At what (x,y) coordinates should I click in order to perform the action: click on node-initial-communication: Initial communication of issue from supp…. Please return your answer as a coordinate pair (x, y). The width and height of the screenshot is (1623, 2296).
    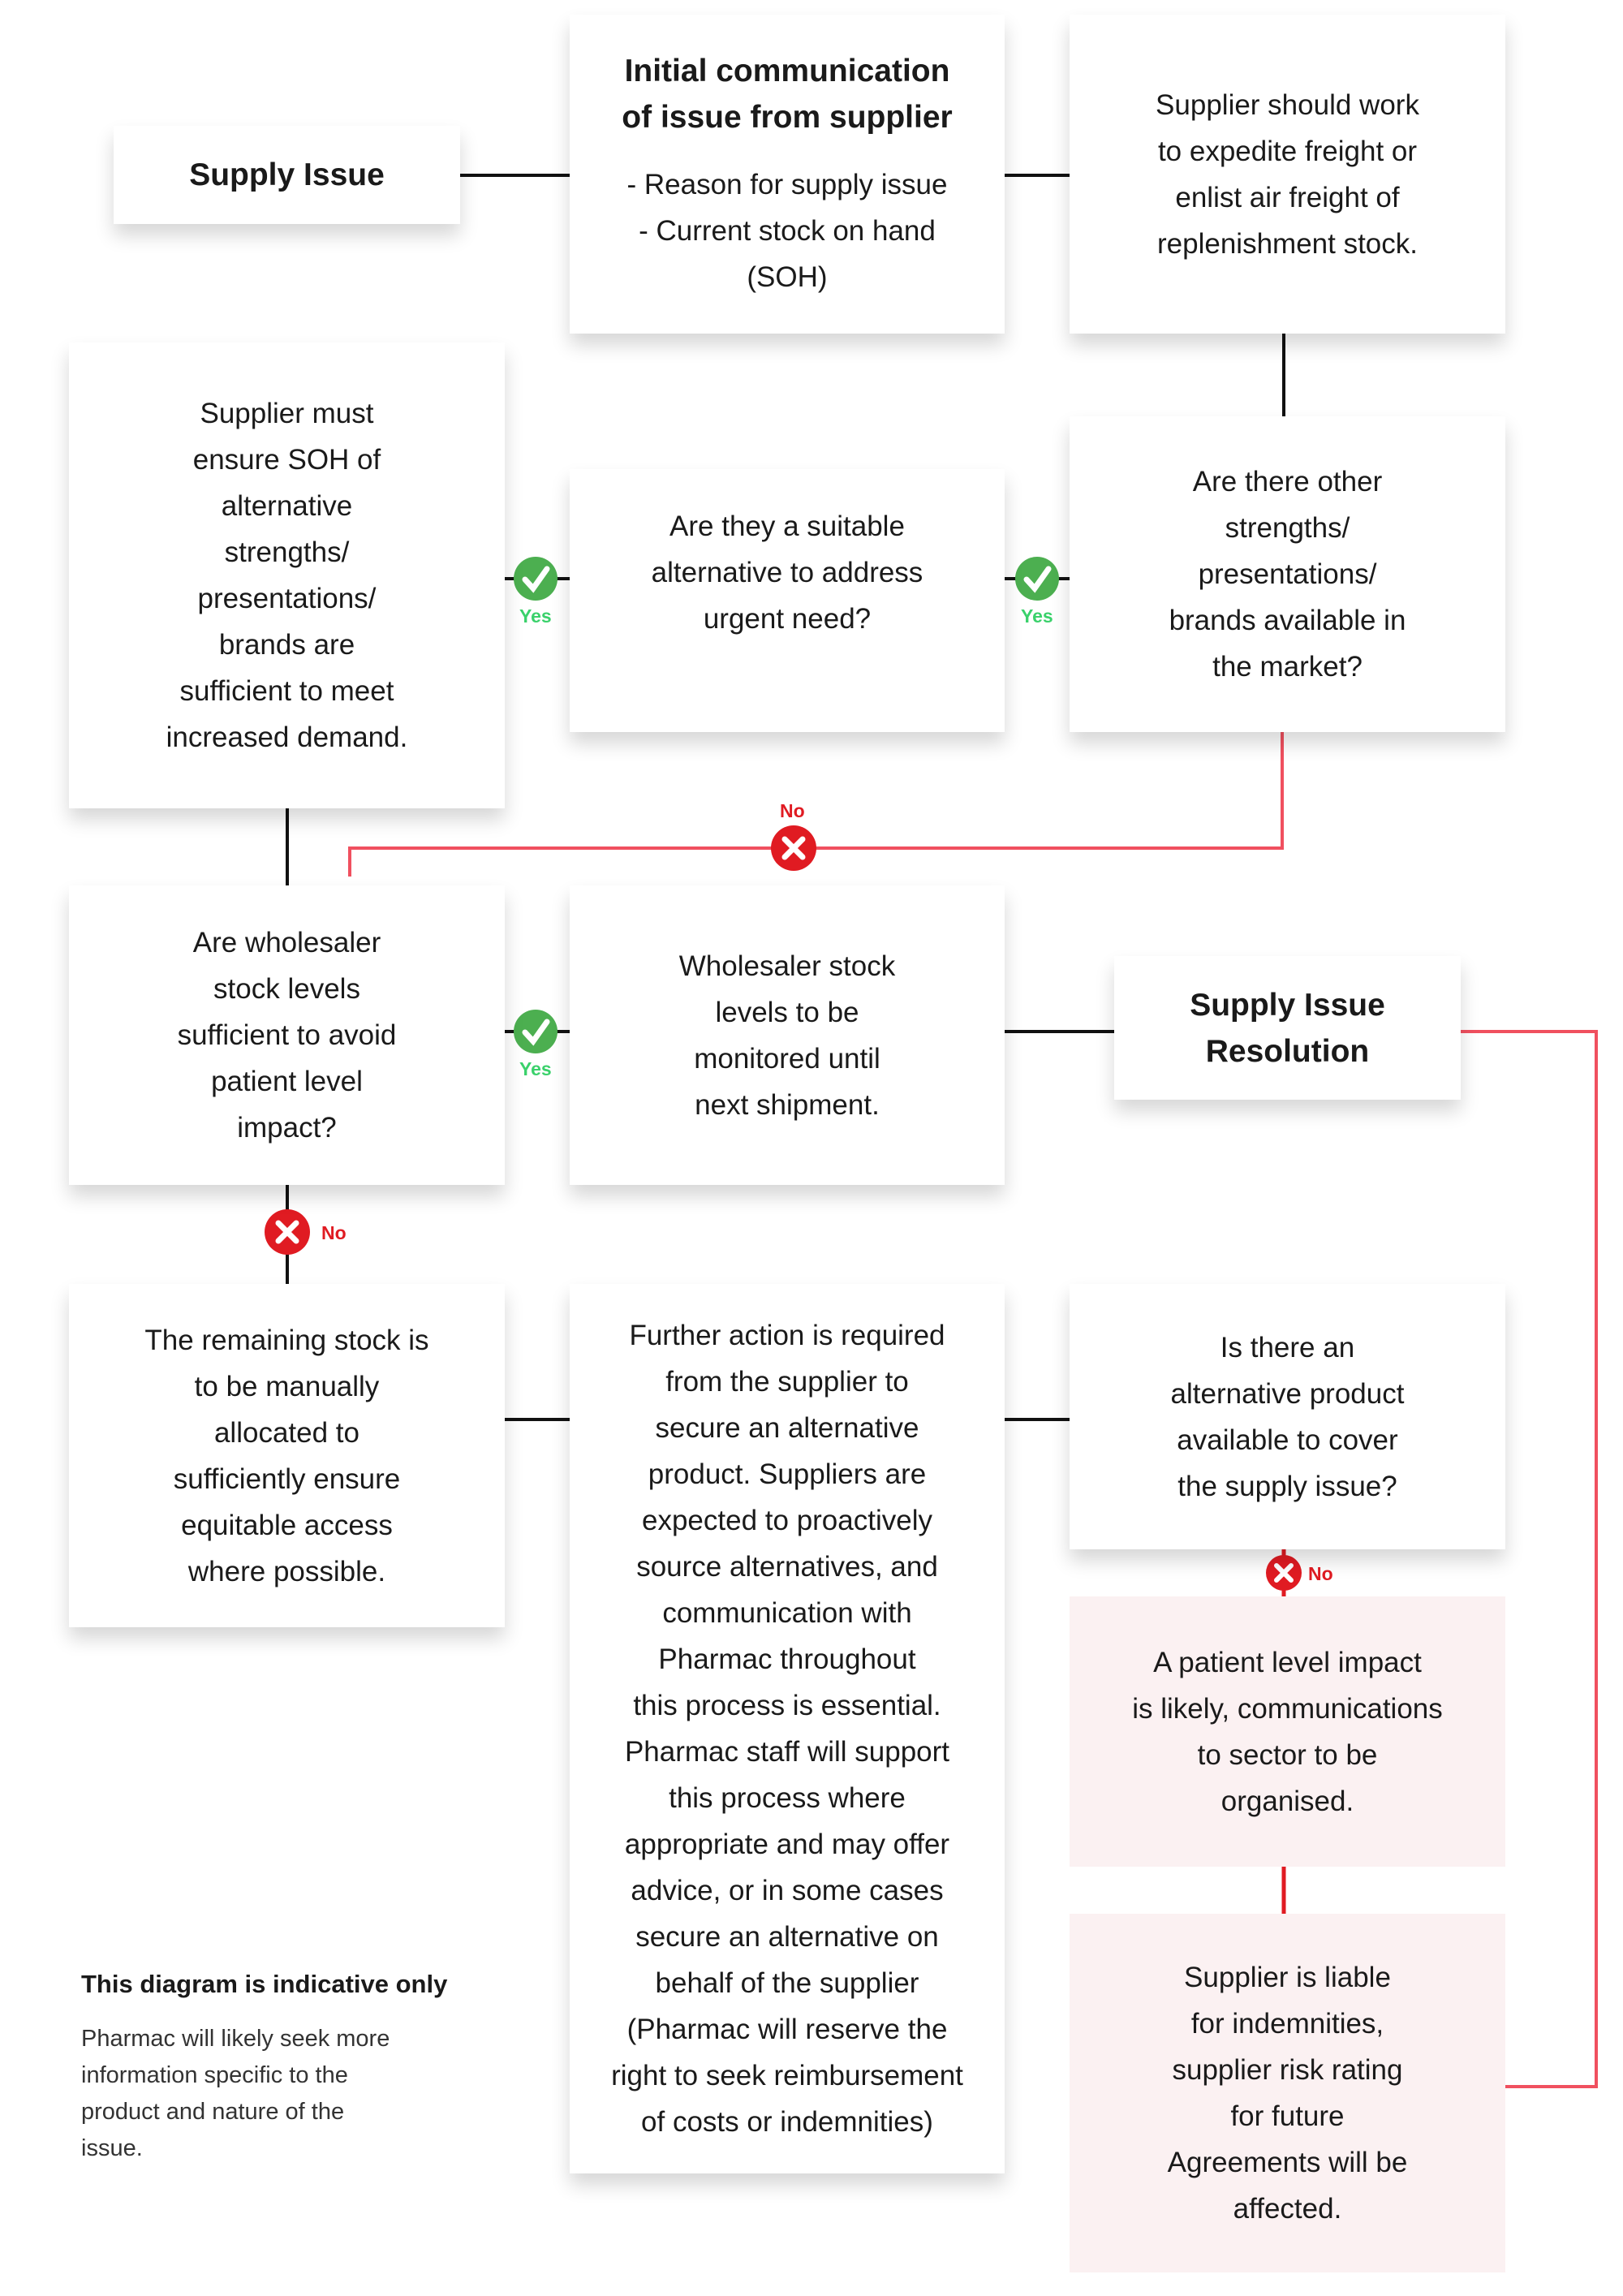
    Looking at the image, I should click on (787, 175).